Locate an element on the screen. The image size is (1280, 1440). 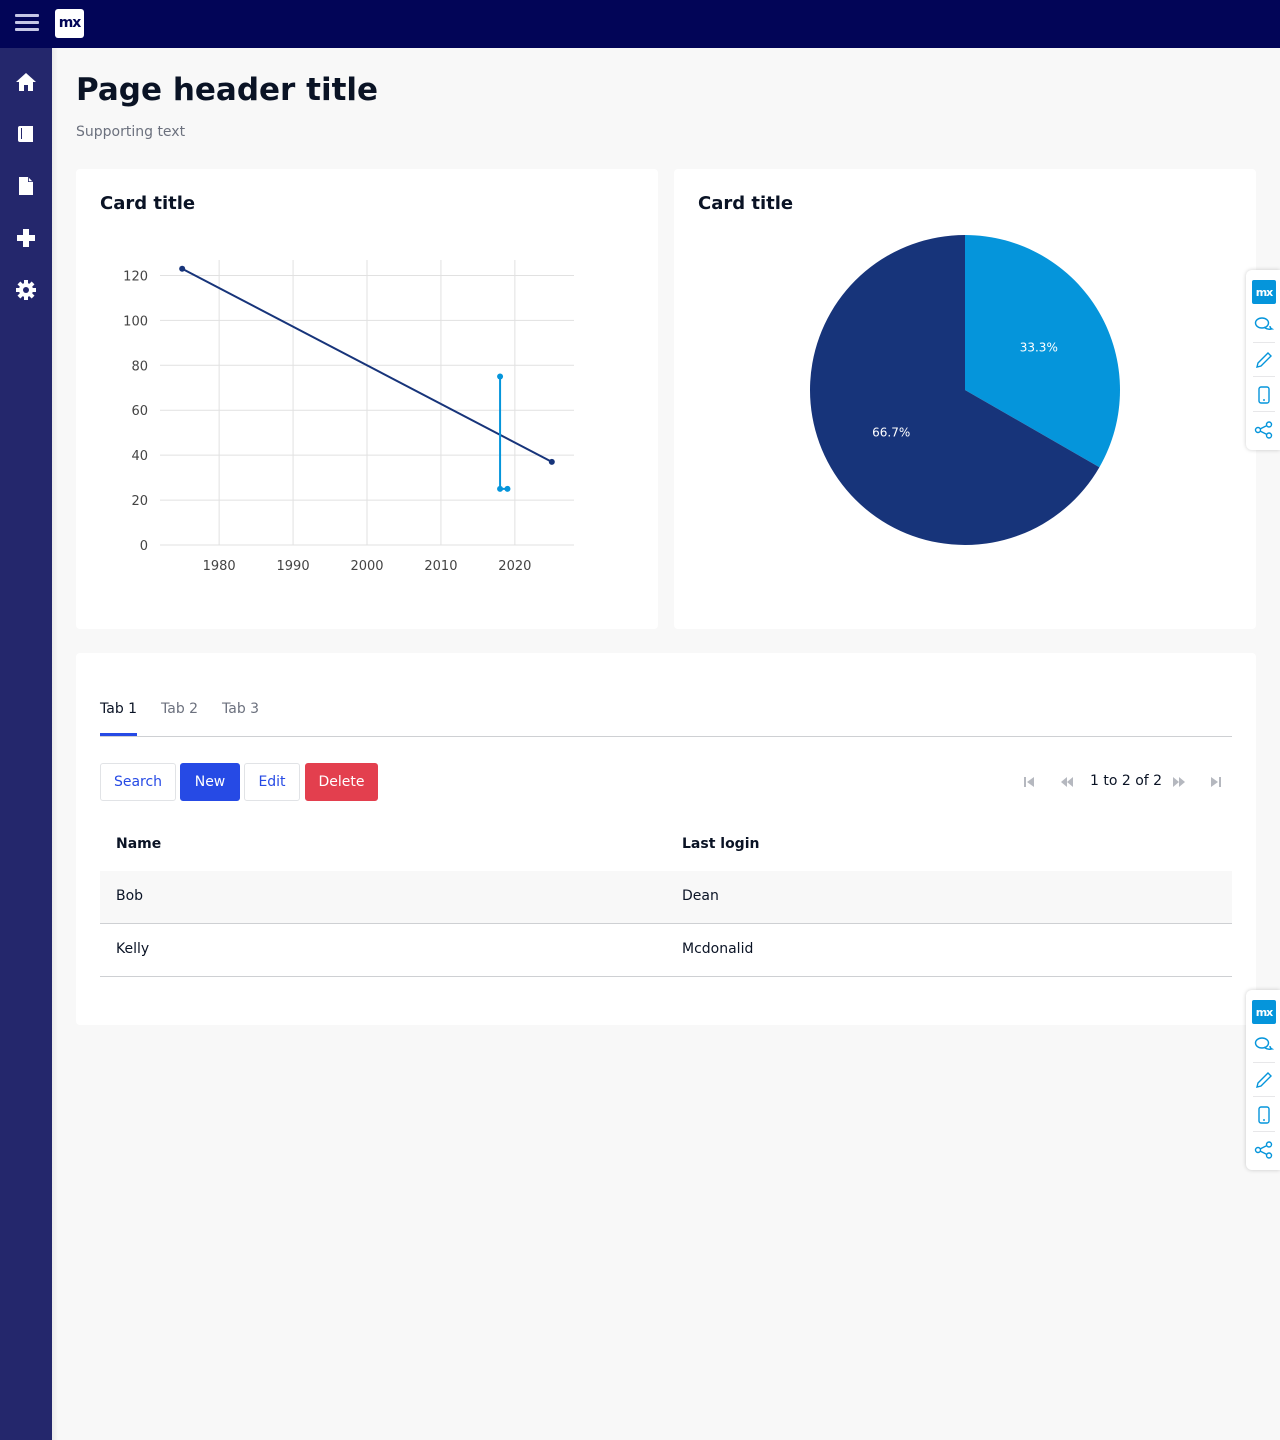
table-cell-name: Bob is located at coordinates (130, 896).